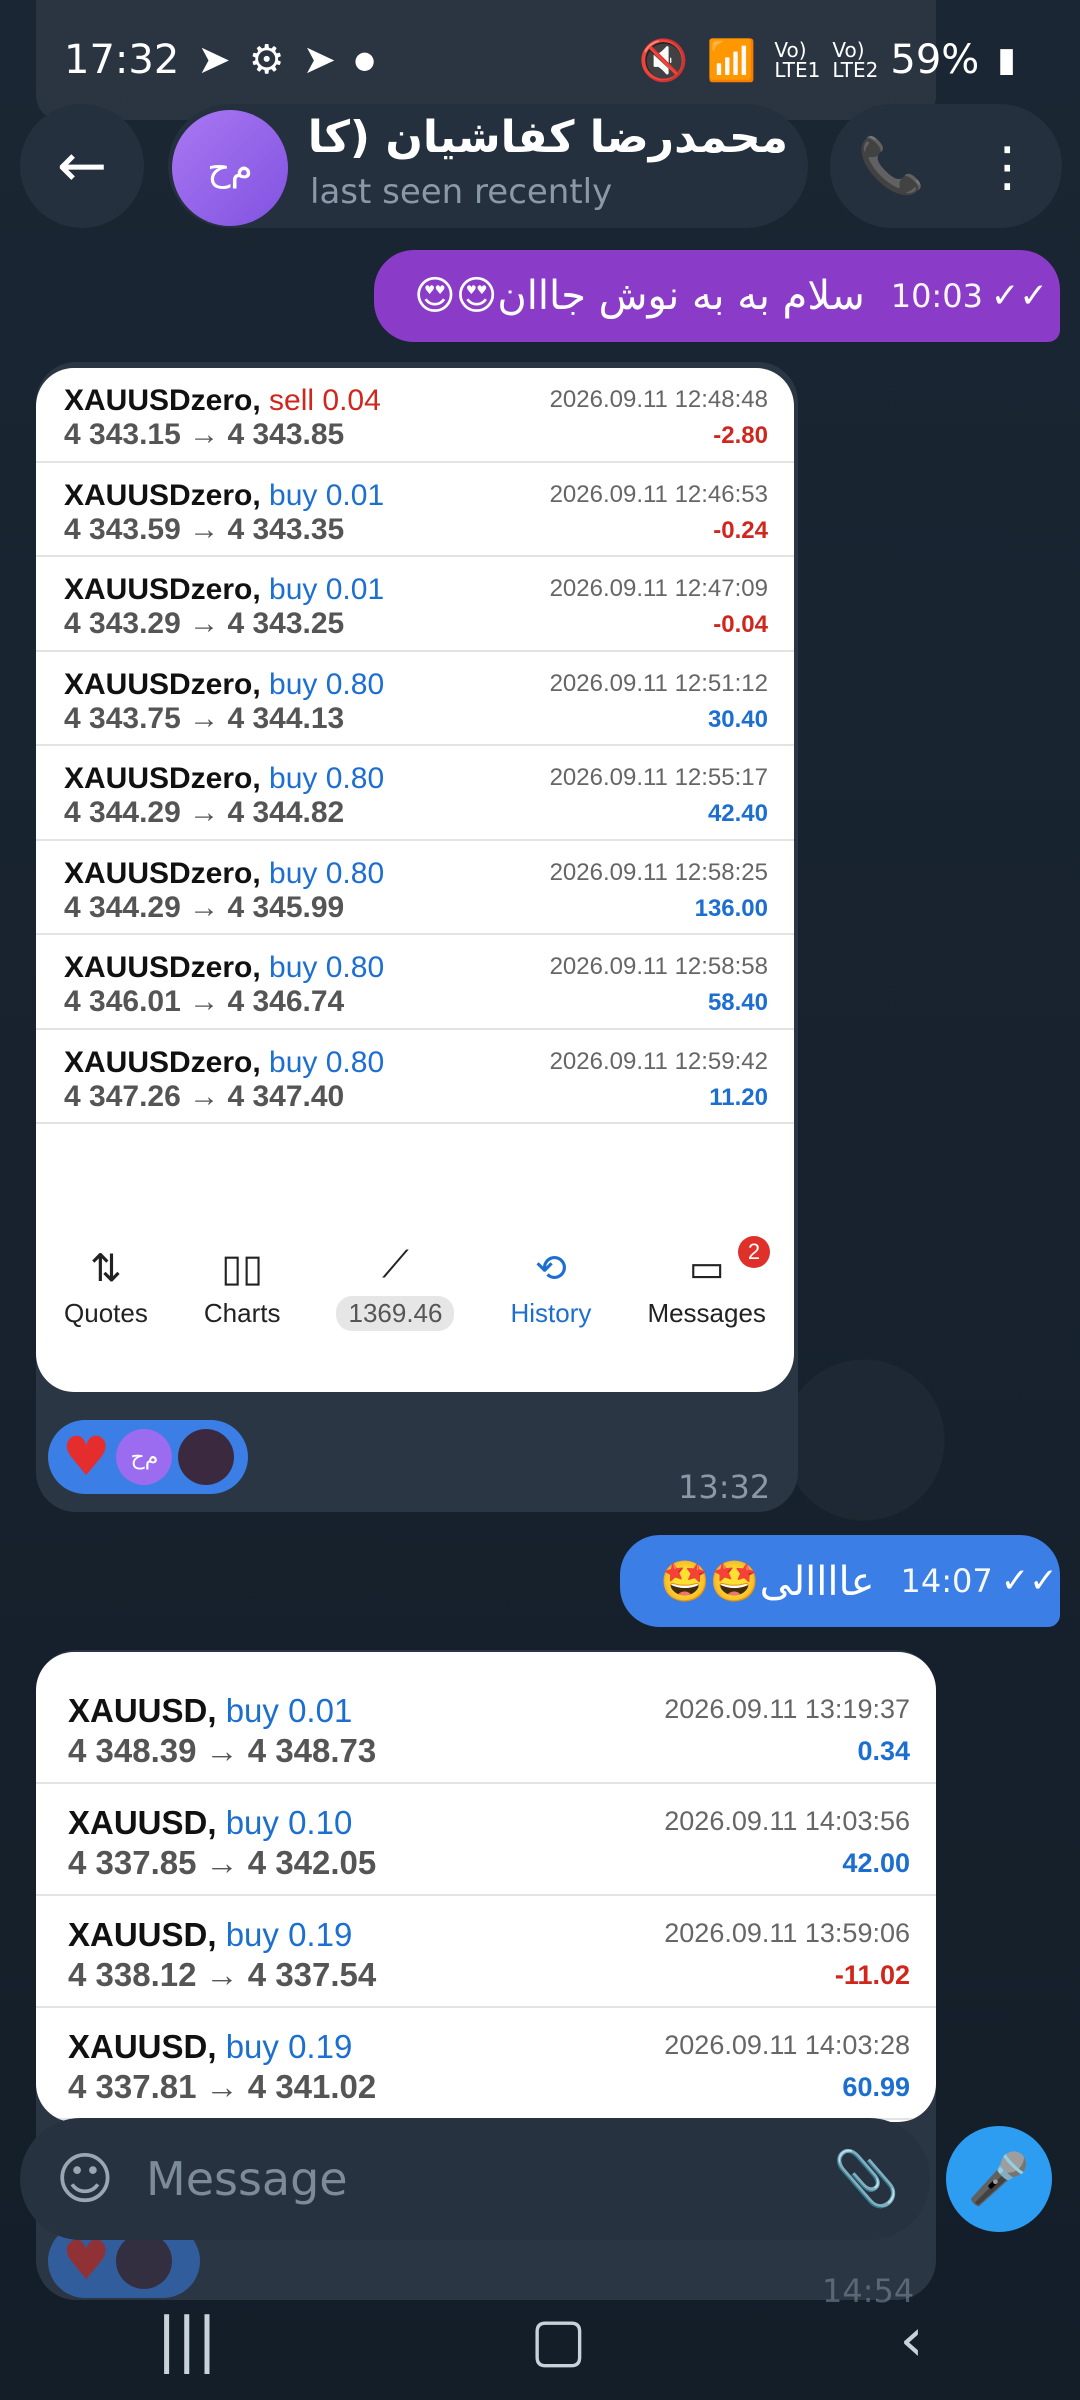 The width and height of the screenshot is (1080, 2400). Describe the element at coordinates (242, 1268) in the screenshot. I see `candles-icon: ▯▯` at that location.